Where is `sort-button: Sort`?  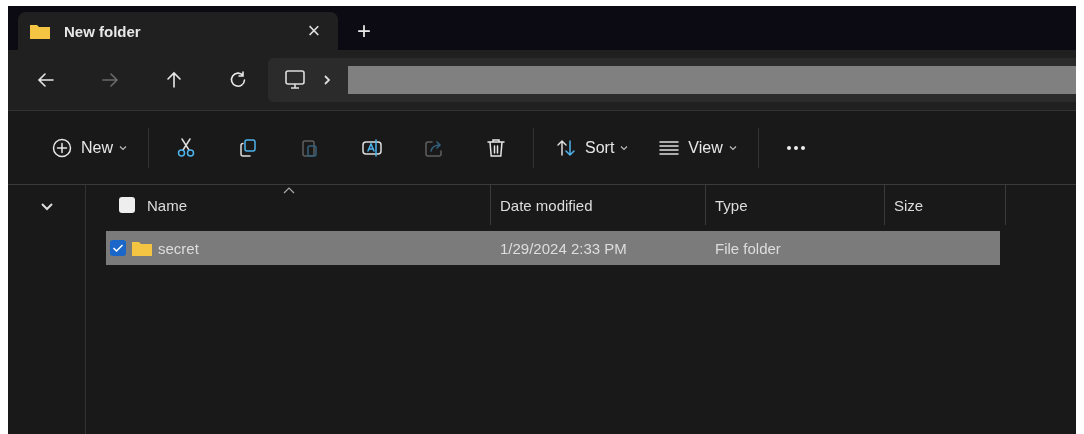
sort-button: Sort is located at coordinates (592, 147).